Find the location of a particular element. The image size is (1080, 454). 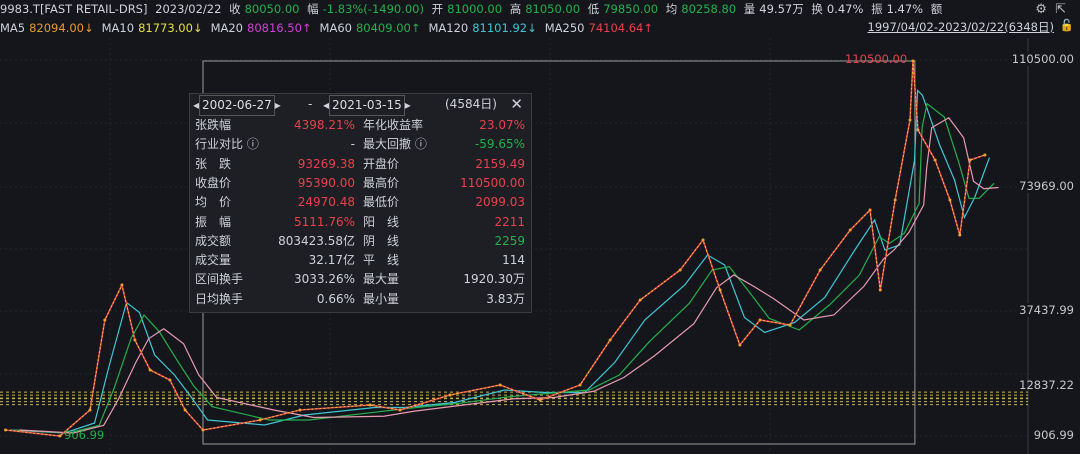

stat-value: 24970.48 is located at coordinates (326, 202).